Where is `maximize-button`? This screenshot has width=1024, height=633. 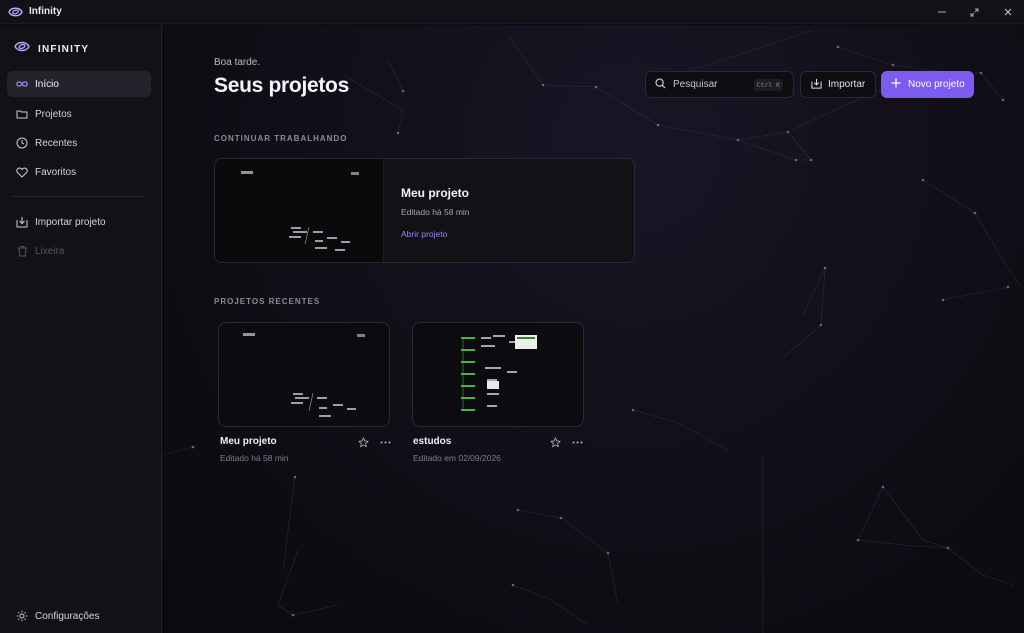
maximize-button is located at coordinates (974, 12).